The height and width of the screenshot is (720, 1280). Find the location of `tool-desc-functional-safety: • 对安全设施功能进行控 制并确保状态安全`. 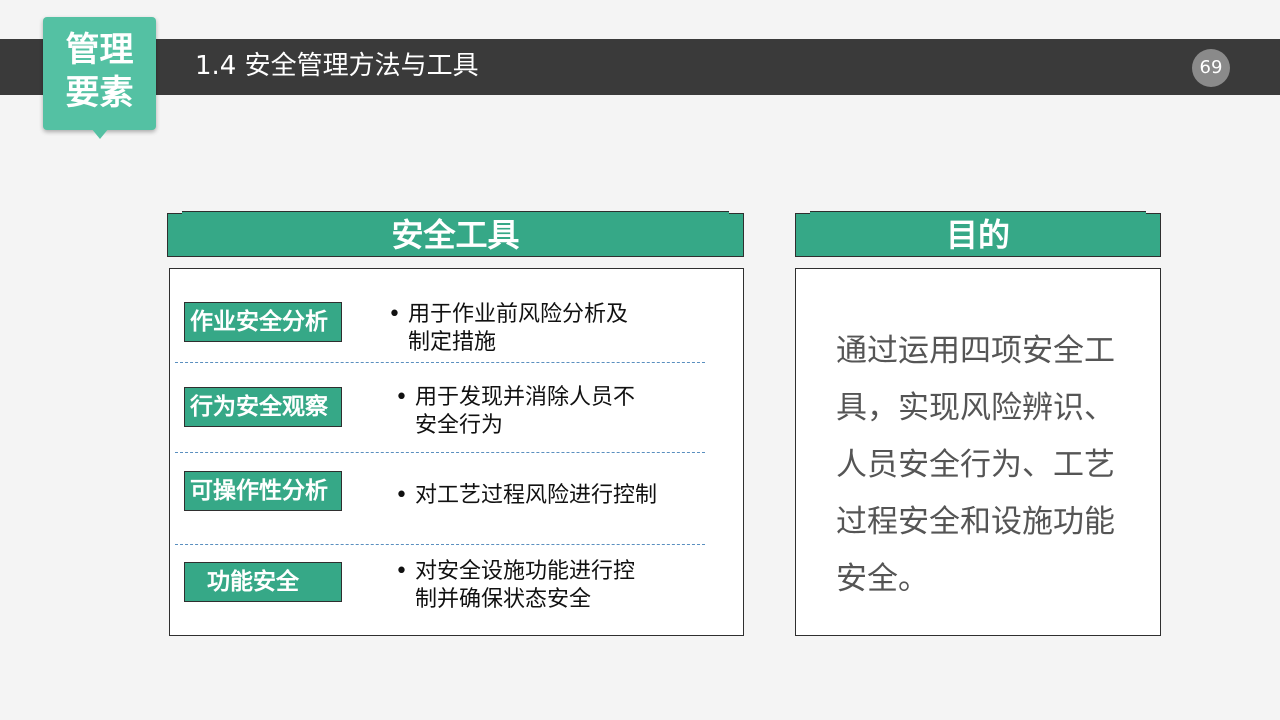

tool-desc-functional-safety: • 对安全设施功能进行控 制并确保状态安全 is located at coordinates (515, 585).